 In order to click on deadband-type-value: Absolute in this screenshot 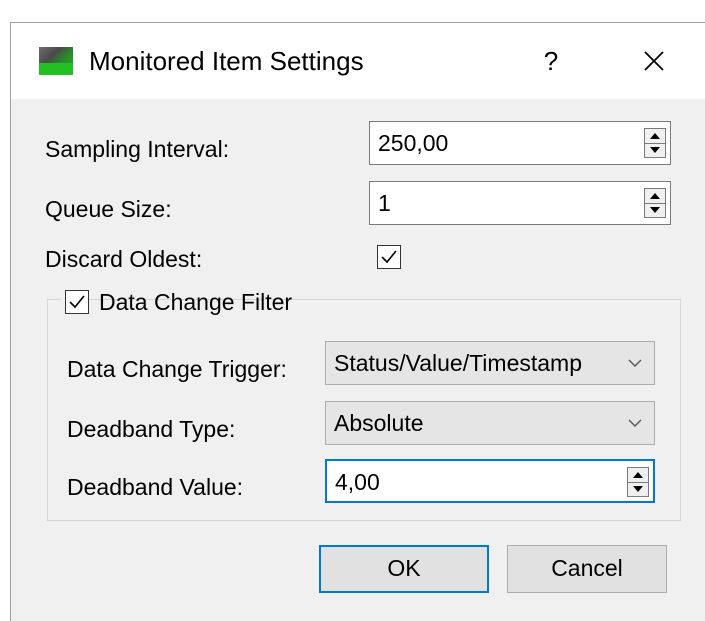, I will do `click(379, 423)`.